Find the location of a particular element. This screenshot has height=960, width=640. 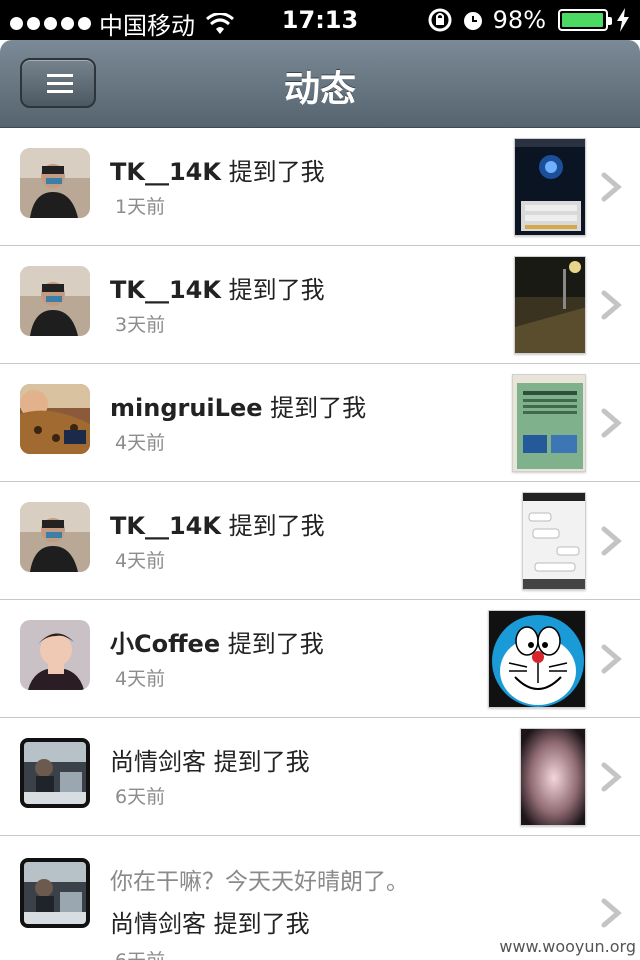

watermark: www.wooyun.org is located at coordinates (567, 946).